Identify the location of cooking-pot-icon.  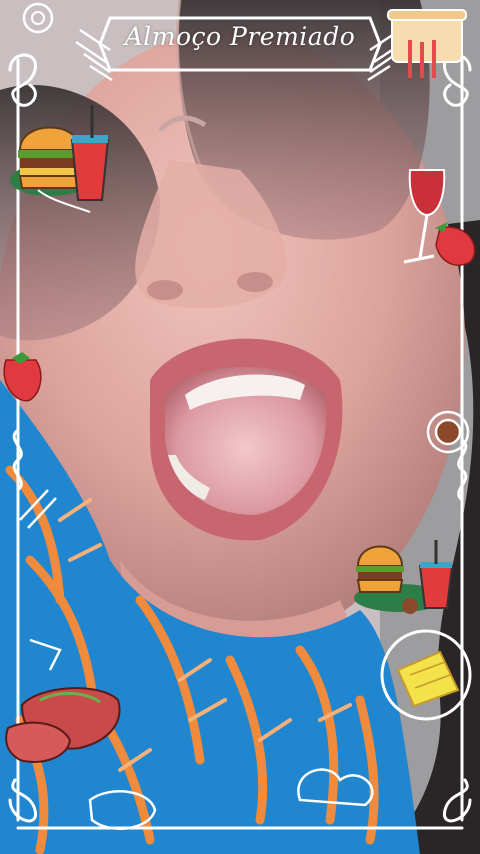
(427, 43).